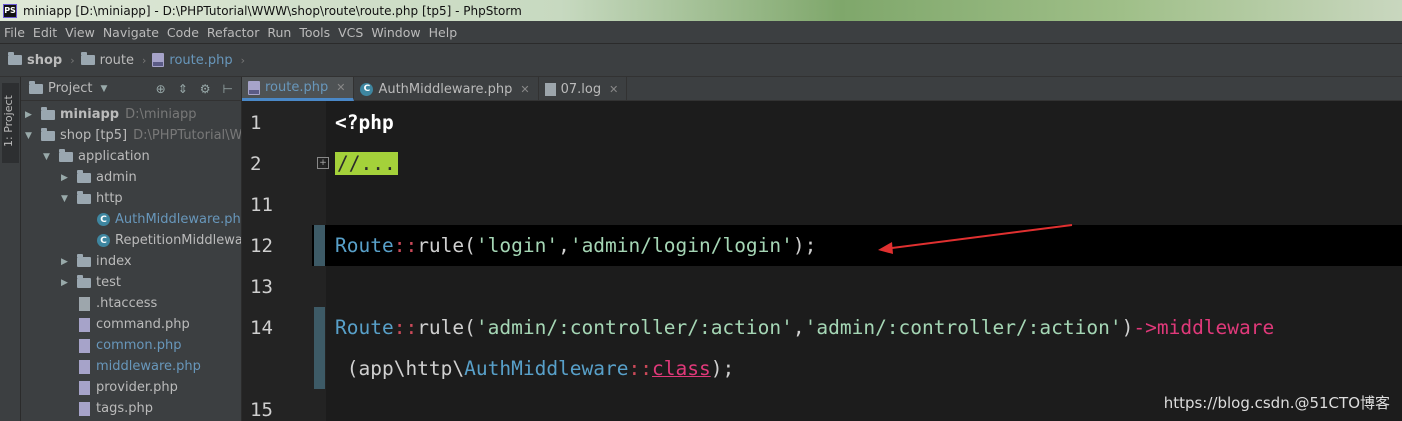  What do you see at coordinates (131, 32) in the screenshot?
I see `menu-navigate: Navigate` at bounding box center [131, 32].